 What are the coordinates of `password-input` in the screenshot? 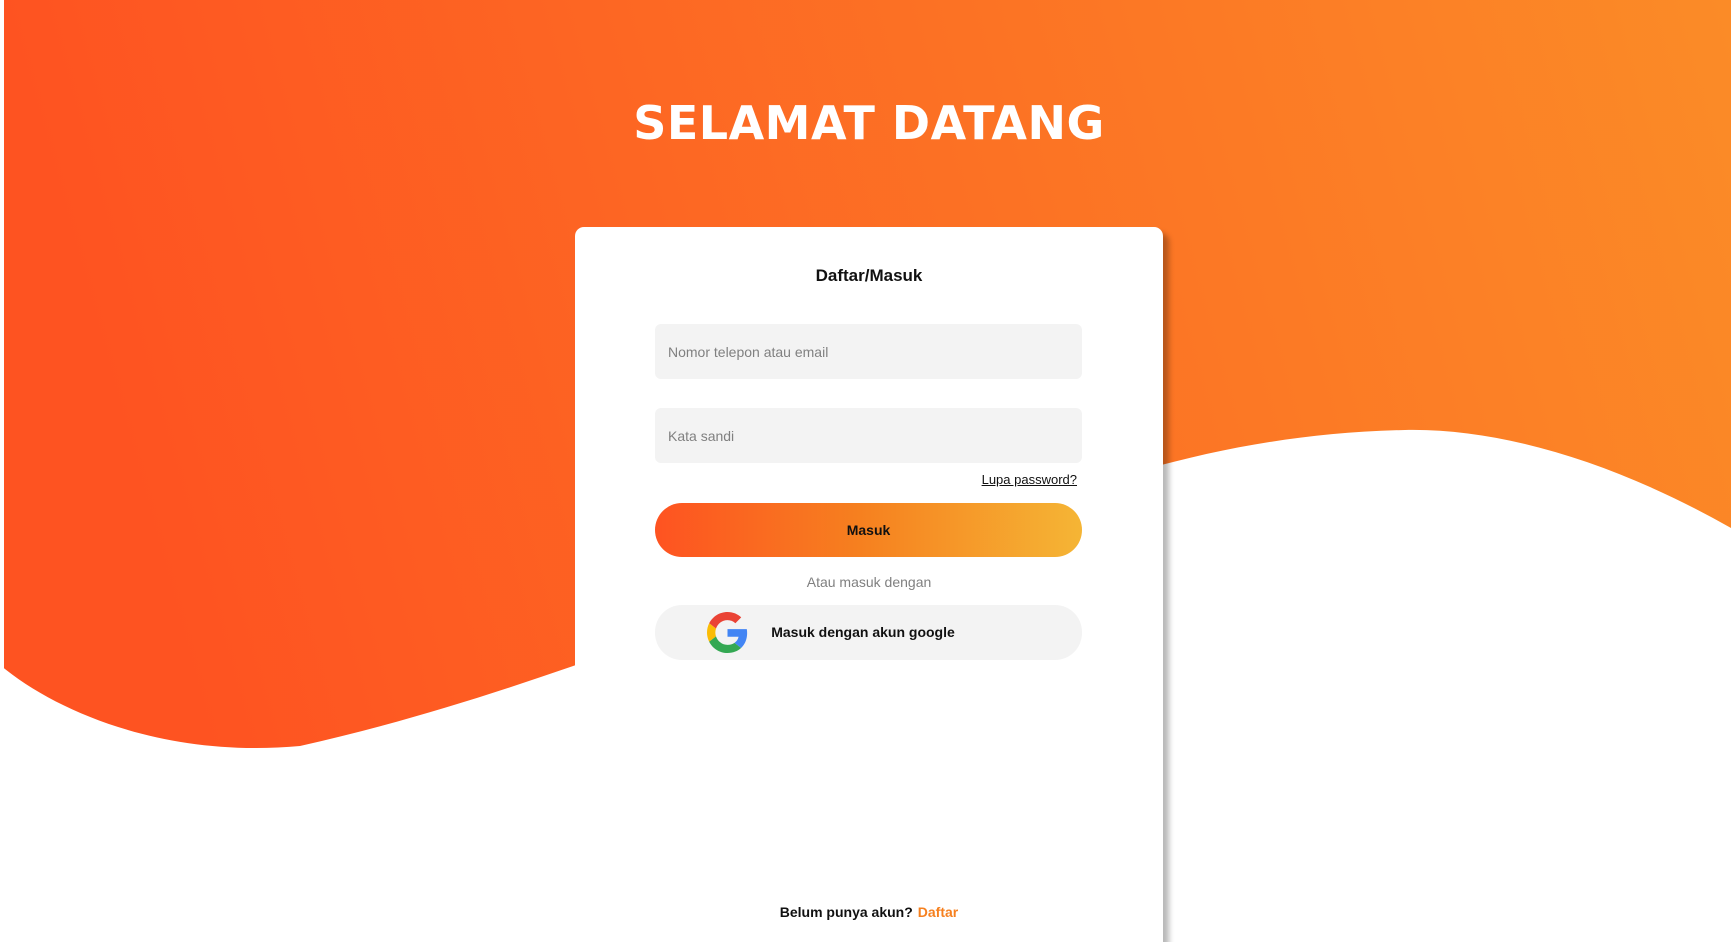 It's located at (868, 435).